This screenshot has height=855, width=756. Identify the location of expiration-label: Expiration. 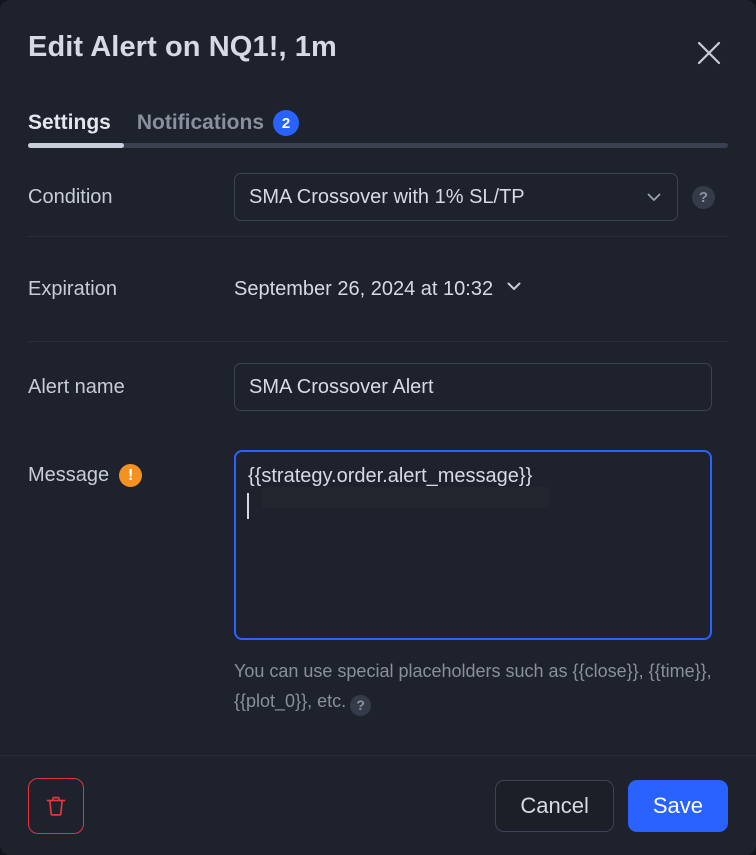
(72, 288).